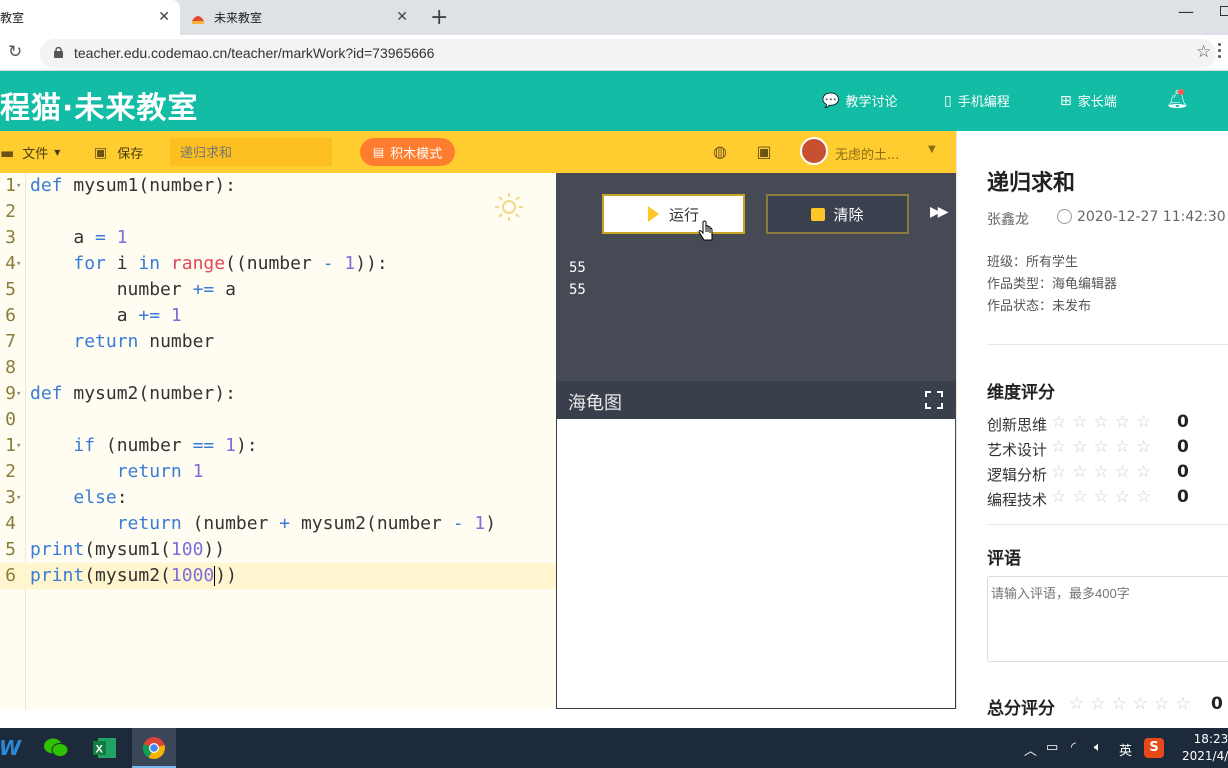 The width and height of the screenshot is (1228, 768). Describe the element at coordinates (215, 576) in the screenshot. I see `text-caret` at that location.